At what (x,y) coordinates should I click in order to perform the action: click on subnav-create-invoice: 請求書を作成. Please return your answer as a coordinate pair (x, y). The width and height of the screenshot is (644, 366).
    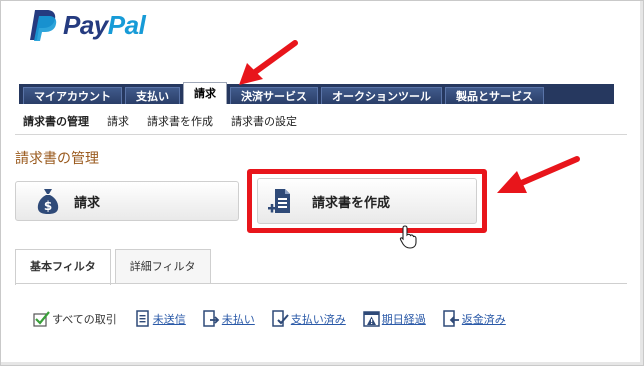
    Looking at the image, I should click on (180, 121).